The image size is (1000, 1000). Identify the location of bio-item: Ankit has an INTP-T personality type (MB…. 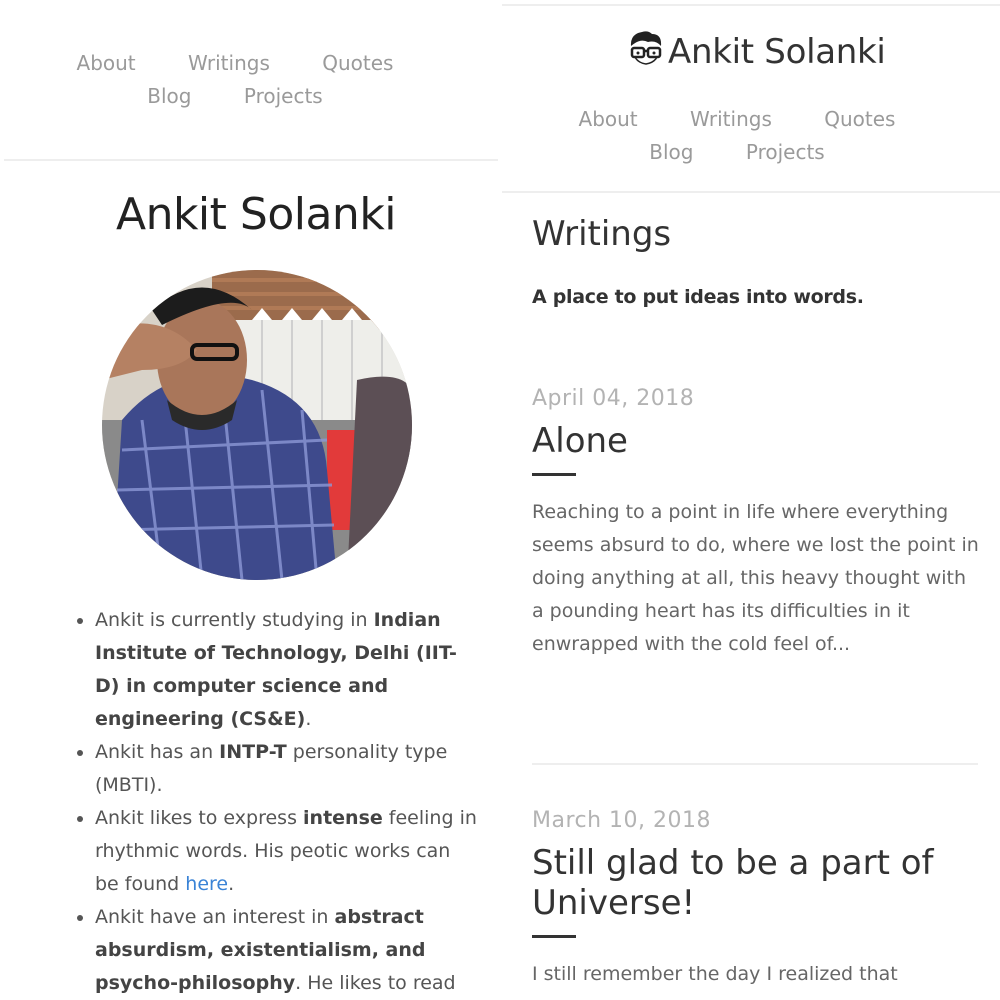
(287, 769).